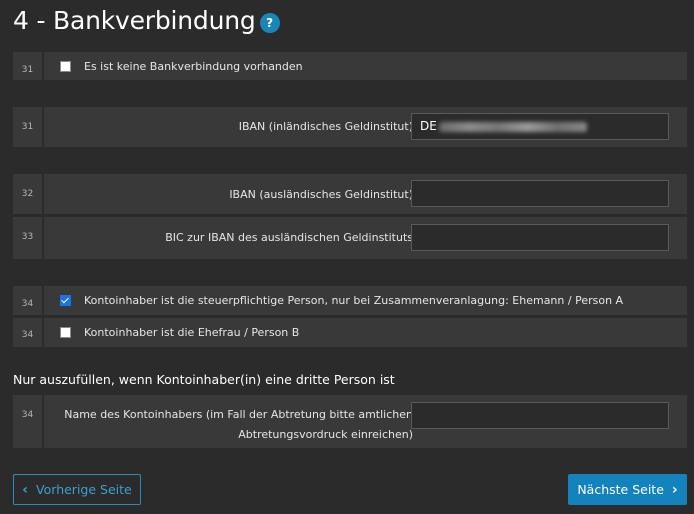 Image resolution: width=694 pixels, height=514 pixels. Describe the element at coordinates (365, 332) in the screenshot. I see `holder-person-b-cell: Kontoinhaber ist die Ehefrau / Person B` at that location.